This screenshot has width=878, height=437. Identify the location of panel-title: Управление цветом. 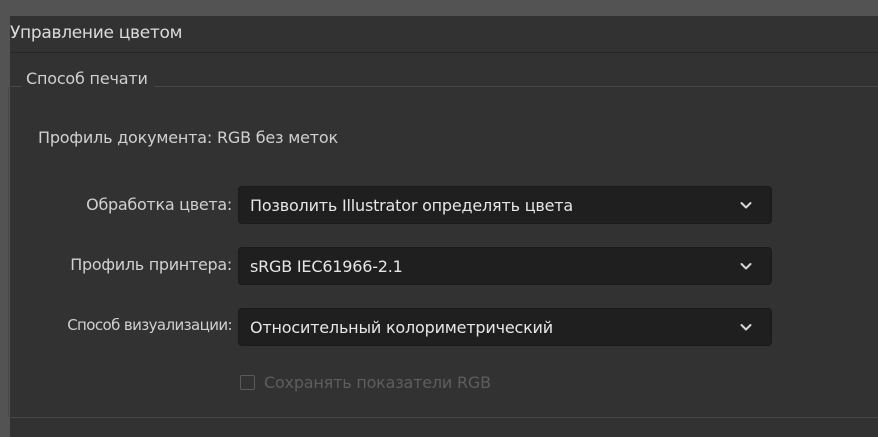
(96, 33).